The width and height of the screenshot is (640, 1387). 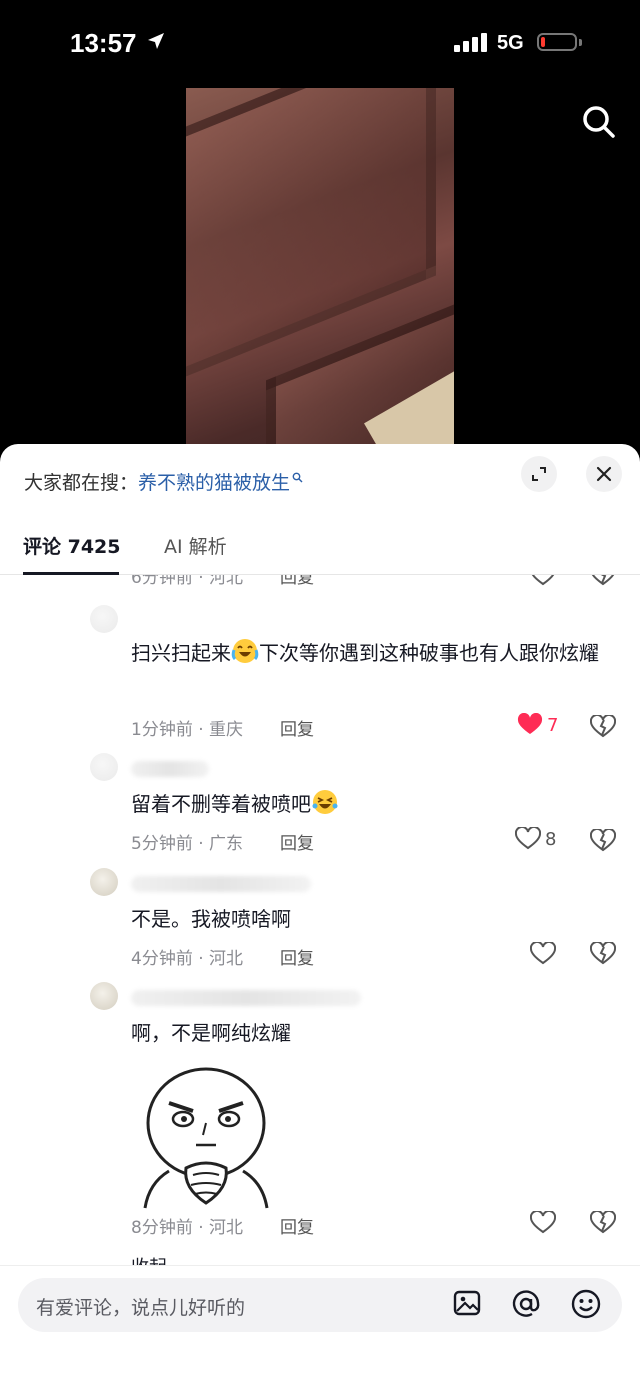 What do you see at coordinates (429, 653) in the screenshot?
I see `comment-text-after: 下次等你遇到这种破事也有人跟你炫耀` at bounding box center [429, 653].